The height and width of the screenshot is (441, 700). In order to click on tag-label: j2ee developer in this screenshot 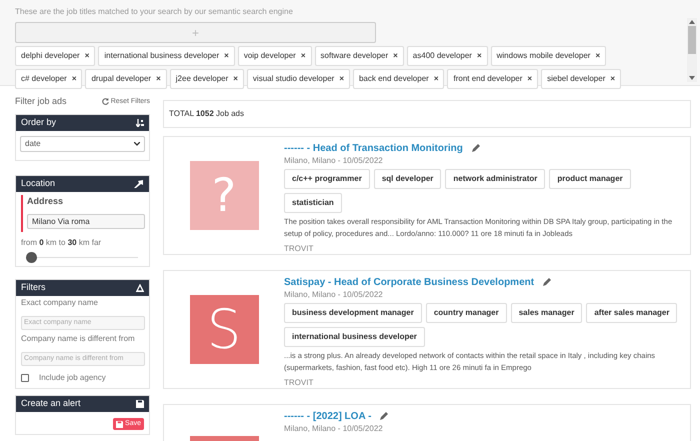, I will do `click(202, 79)`.